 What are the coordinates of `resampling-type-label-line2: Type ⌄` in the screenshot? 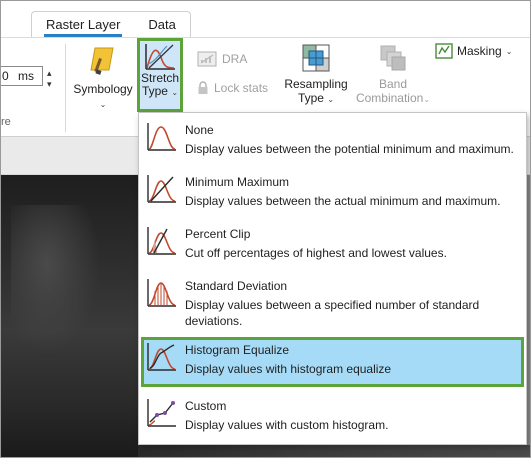 It's located at (316, 99).